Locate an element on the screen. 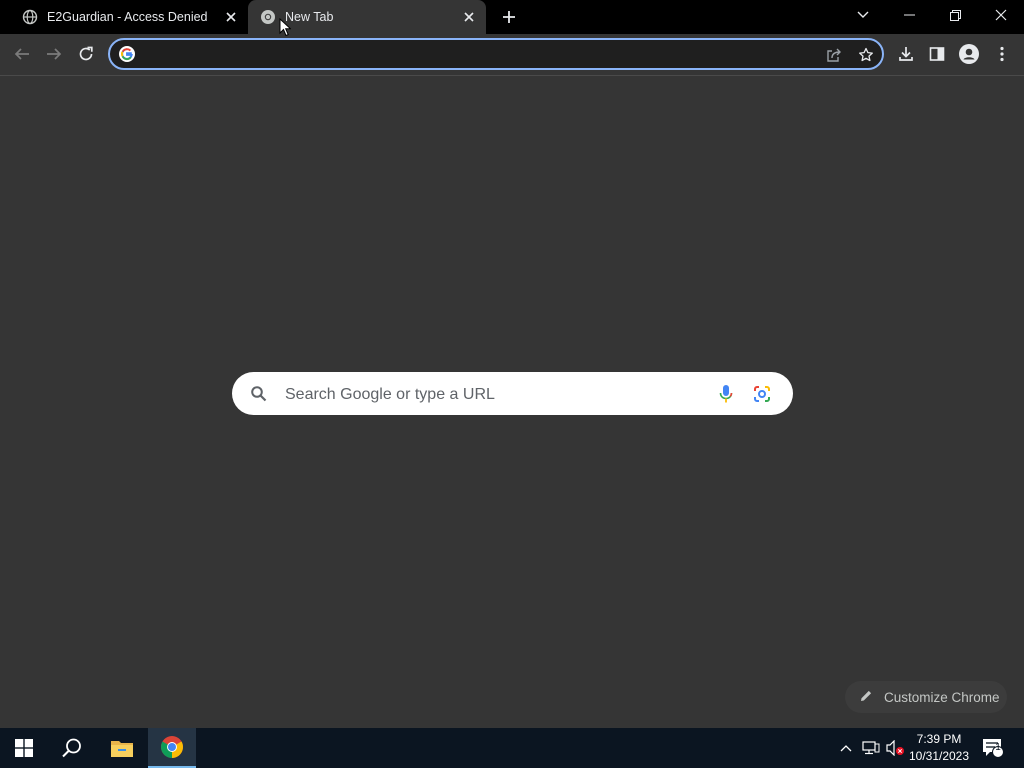 Image resolution: width=1024 pixels, height=768 pixels. close-icon is located at coordinates (1001, 15).